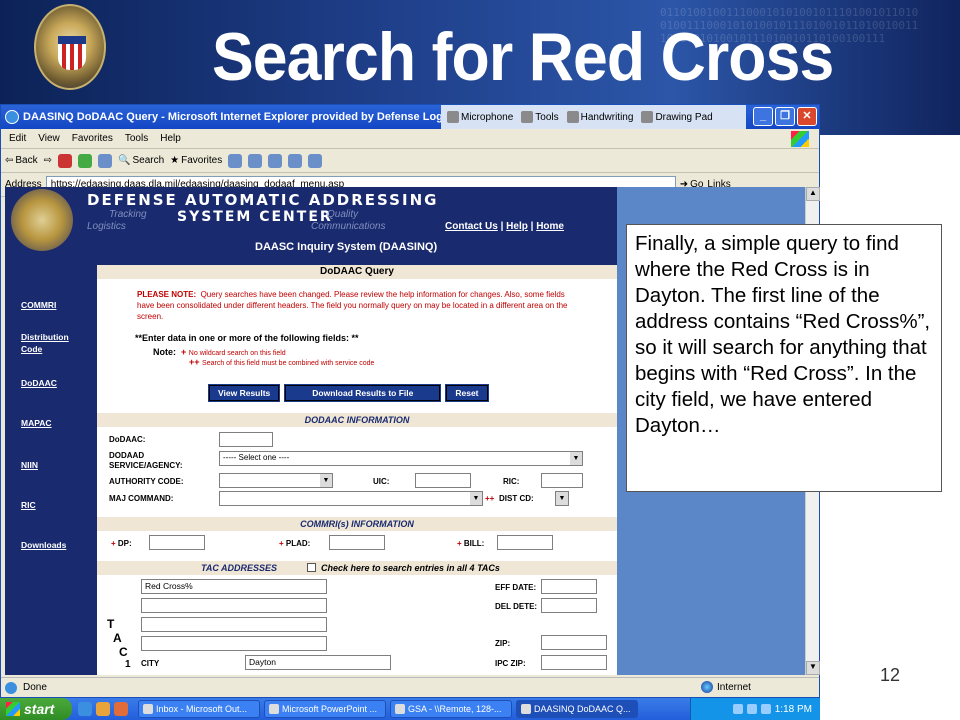 The image size is (960, 720). I want to click on scroll-down-icon: ▼, so click(813, 668).